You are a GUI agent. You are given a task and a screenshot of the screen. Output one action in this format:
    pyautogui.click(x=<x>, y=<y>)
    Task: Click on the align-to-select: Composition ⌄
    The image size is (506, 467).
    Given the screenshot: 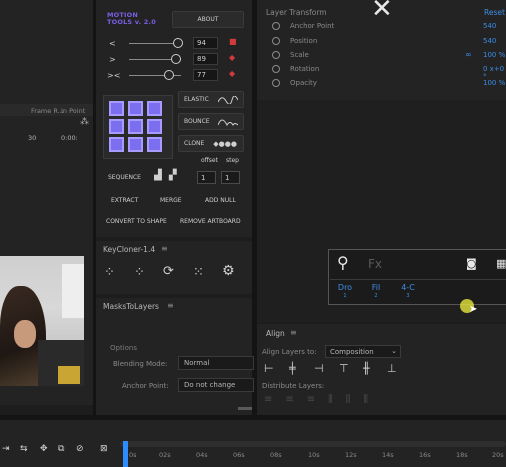 What is the action you would take?
    pyautogui.click(x=363, y=351)
    